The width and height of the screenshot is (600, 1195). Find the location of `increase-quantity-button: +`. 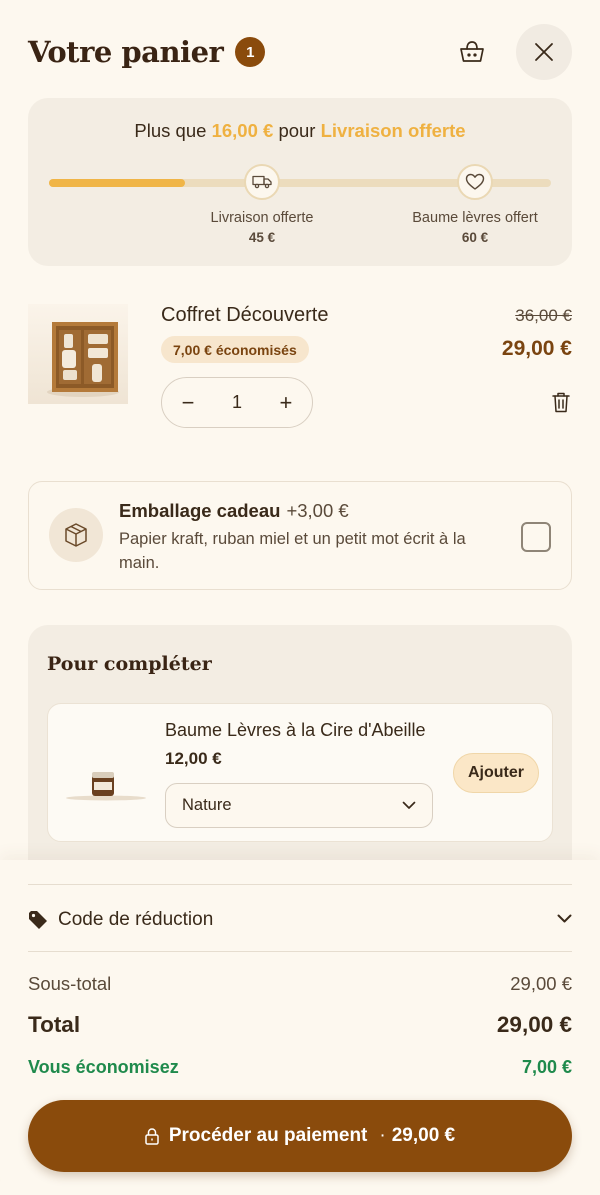

increase-quantity-button: + is located at coordinates (286, 403).